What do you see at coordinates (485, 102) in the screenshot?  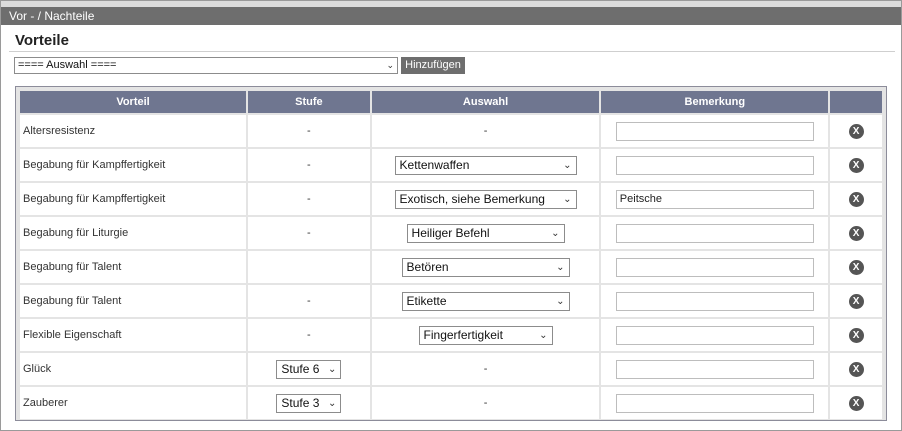 I see `header-auswahl: Auswahl` at bounding box center [485, 102].